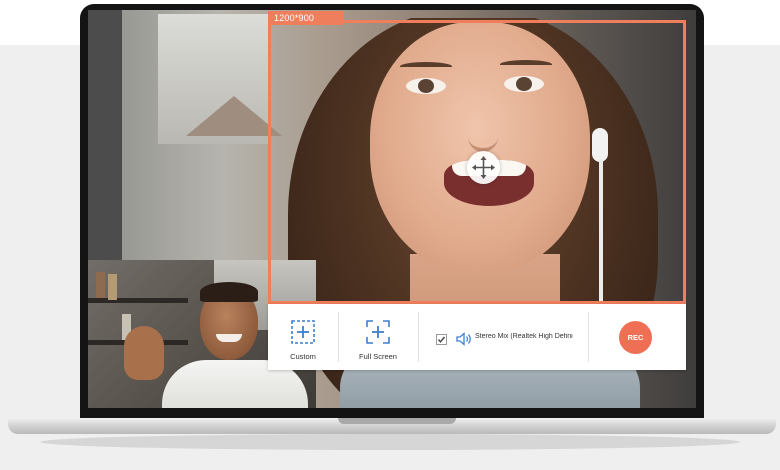 The width and height of the screenshot is (780, 470). I want to click on move-icon-glyph, so click(483, 167).